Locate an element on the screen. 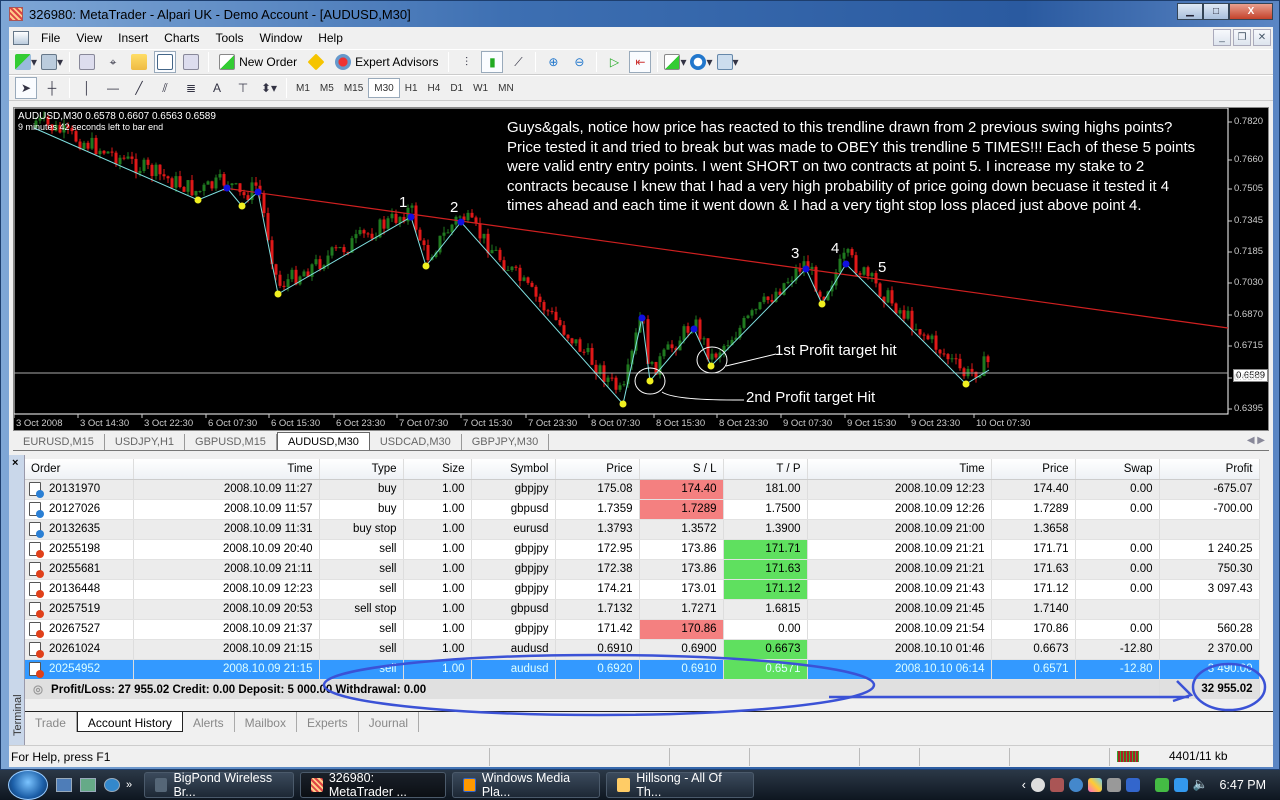 This screenshot has width=1280, height=800. column-header: Profit is located at coordinates (1209, 469).